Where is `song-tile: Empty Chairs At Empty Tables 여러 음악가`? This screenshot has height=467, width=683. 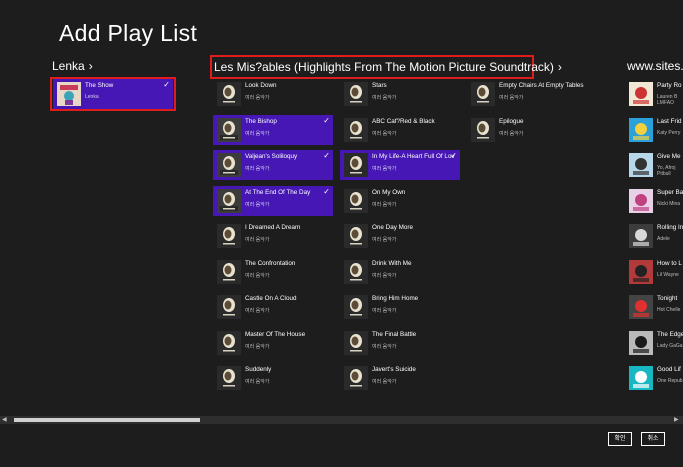
song-tile: Empty Chairs At Empty Tables 여러 음악가 is located at coordinates (527, 94).